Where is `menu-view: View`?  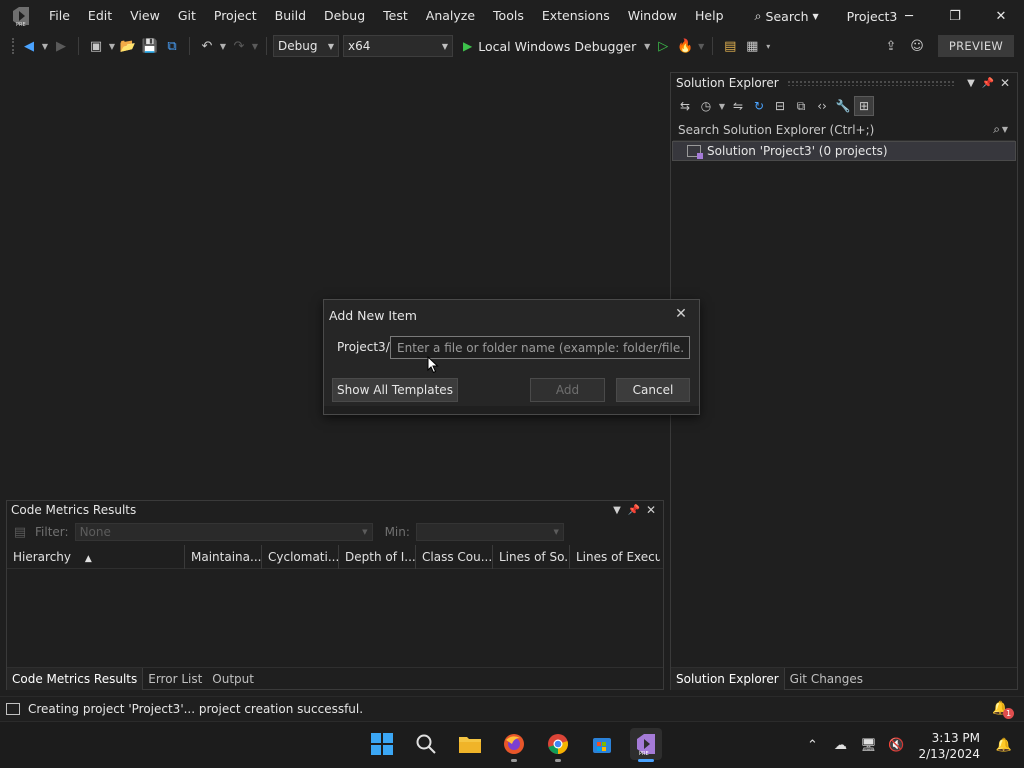
menu-view: View is located at coordinates (145, 16).